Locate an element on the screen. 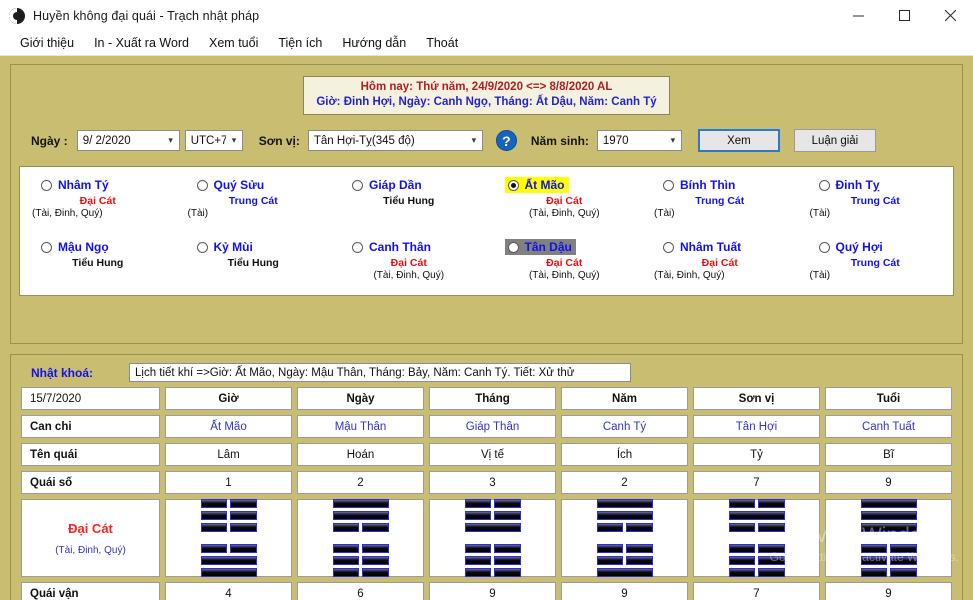 This screenshot has height=600, width=973. table-row-tenquai: Tên quái Lâm Hoán Vị tế Ích Tỷ Bĩ is located at coordinates (486, 454).